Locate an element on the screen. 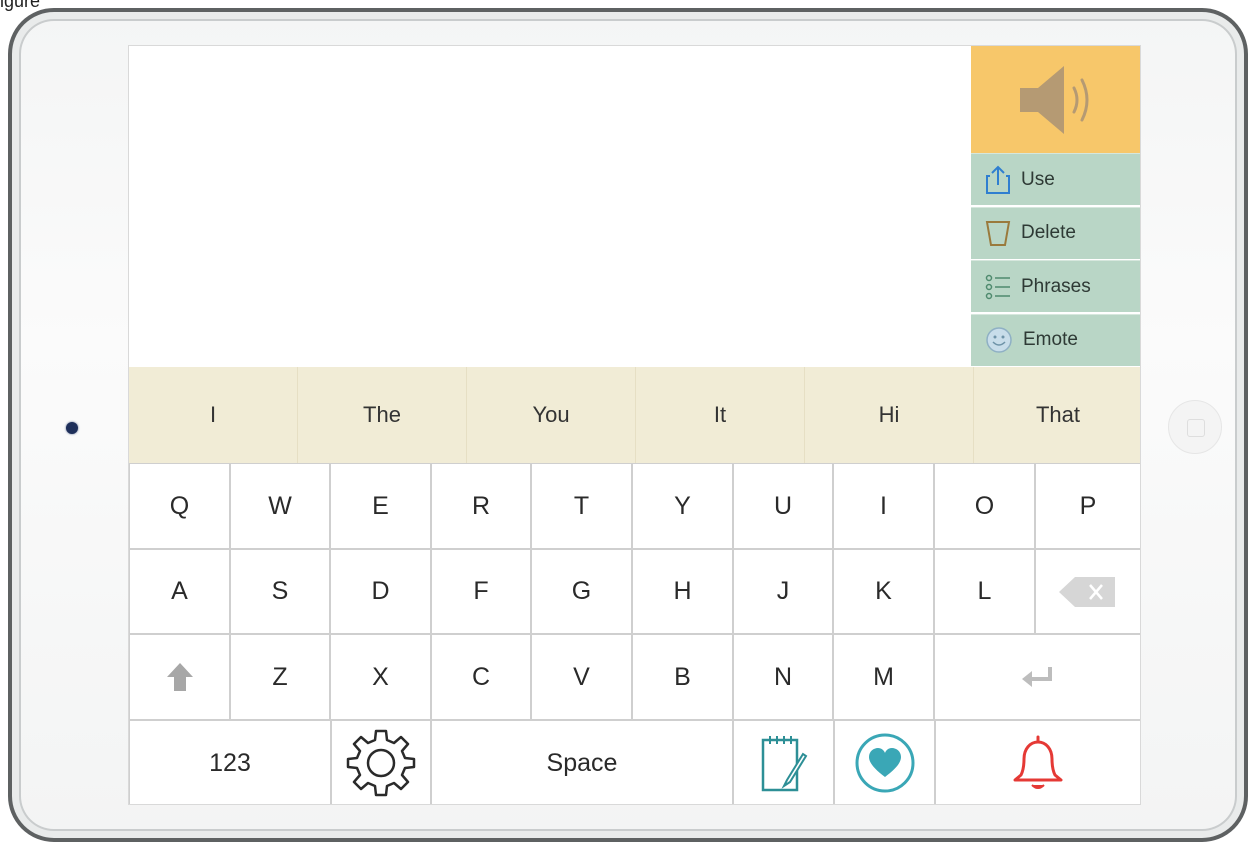 This screenshot has width=1257, height=846. key-g: G is located at coordinates (581, 591).